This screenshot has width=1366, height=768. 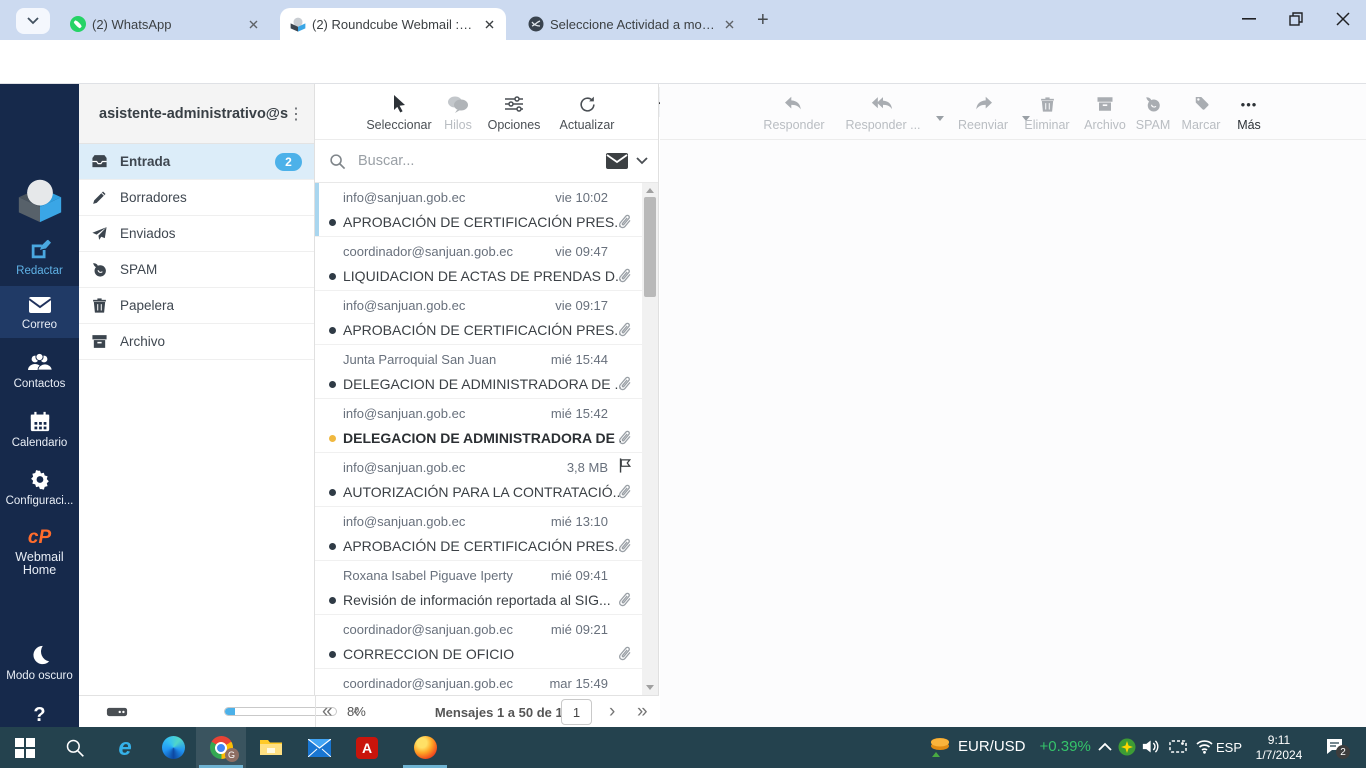 What do you see at coordinates (393, 24) in the screenshot?
I see `tab-roundcube: (2) Roundcube Webmail :: Entra` at bounding box center [393, 24].